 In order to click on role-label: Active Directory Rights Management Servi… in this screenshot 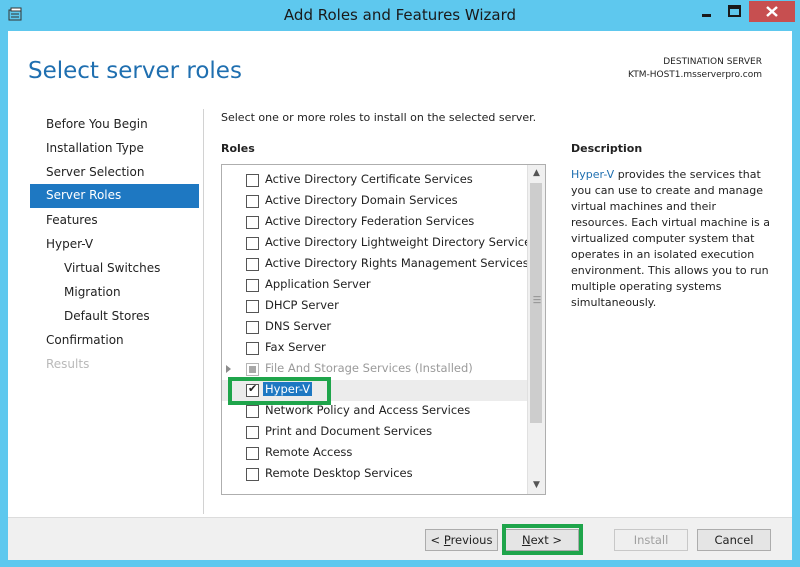, I will do `click(397, 263)`.